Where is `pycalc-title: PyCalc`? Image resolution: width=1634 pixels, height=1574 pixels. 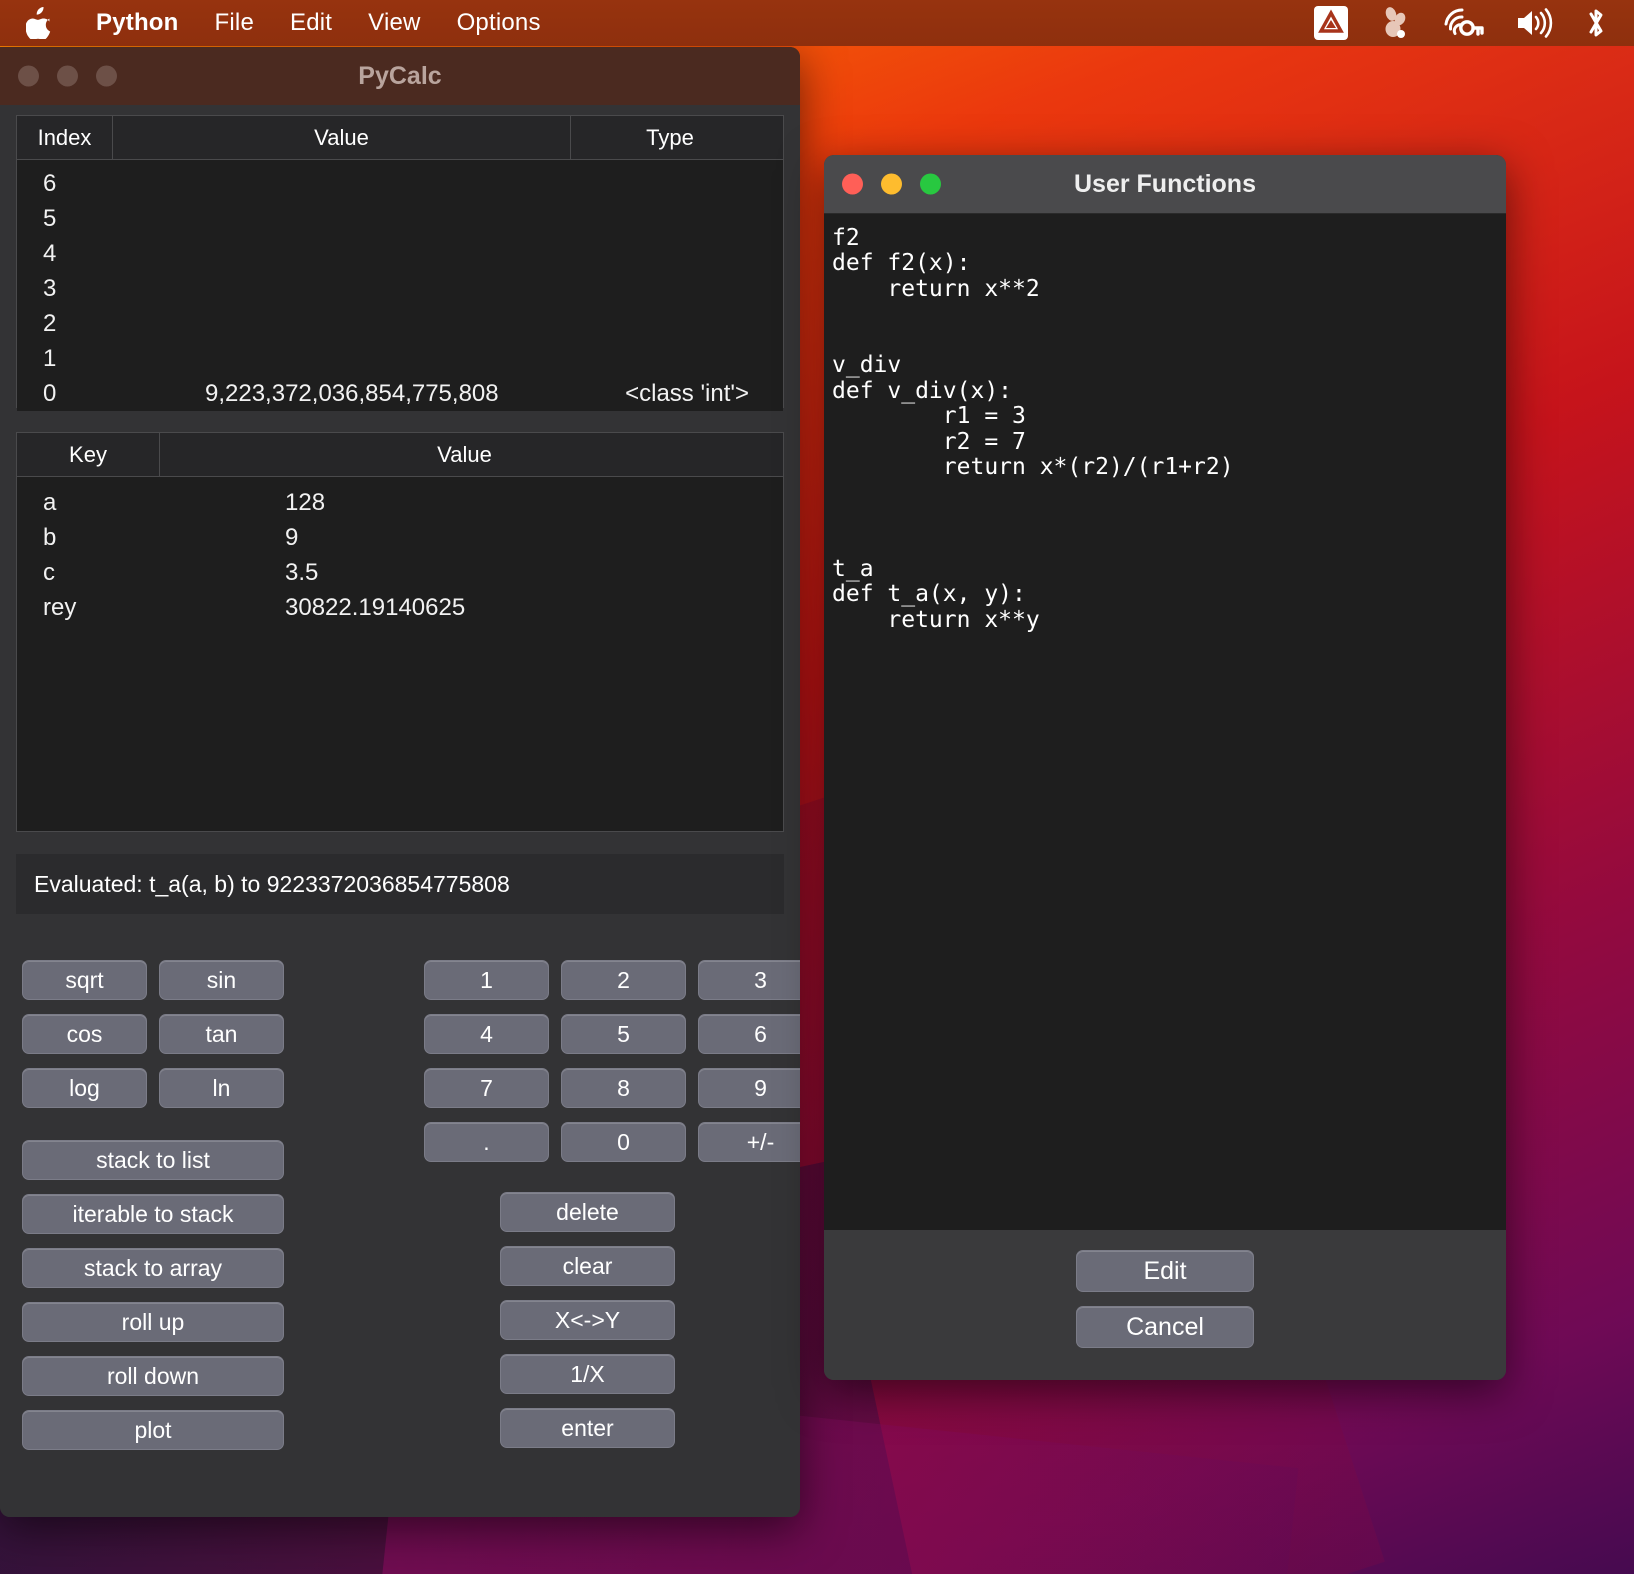 pycalc-title: PyCalc is located at coordinates (400, 75).